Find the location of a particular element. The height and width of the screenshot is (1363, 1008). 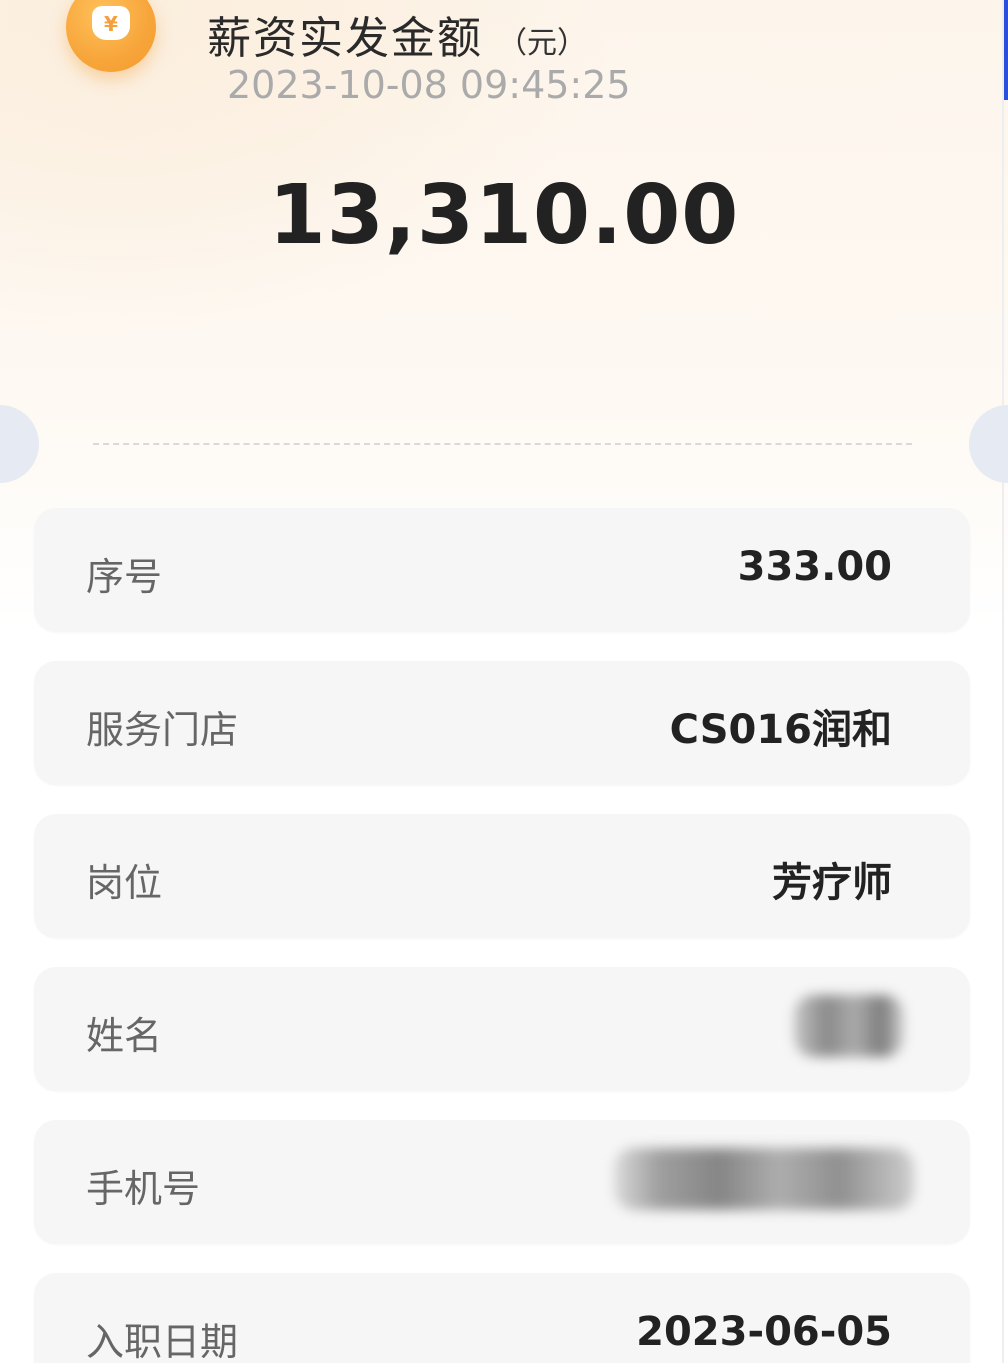

row-label: 手机号 is located at coordinates (143, 1189).